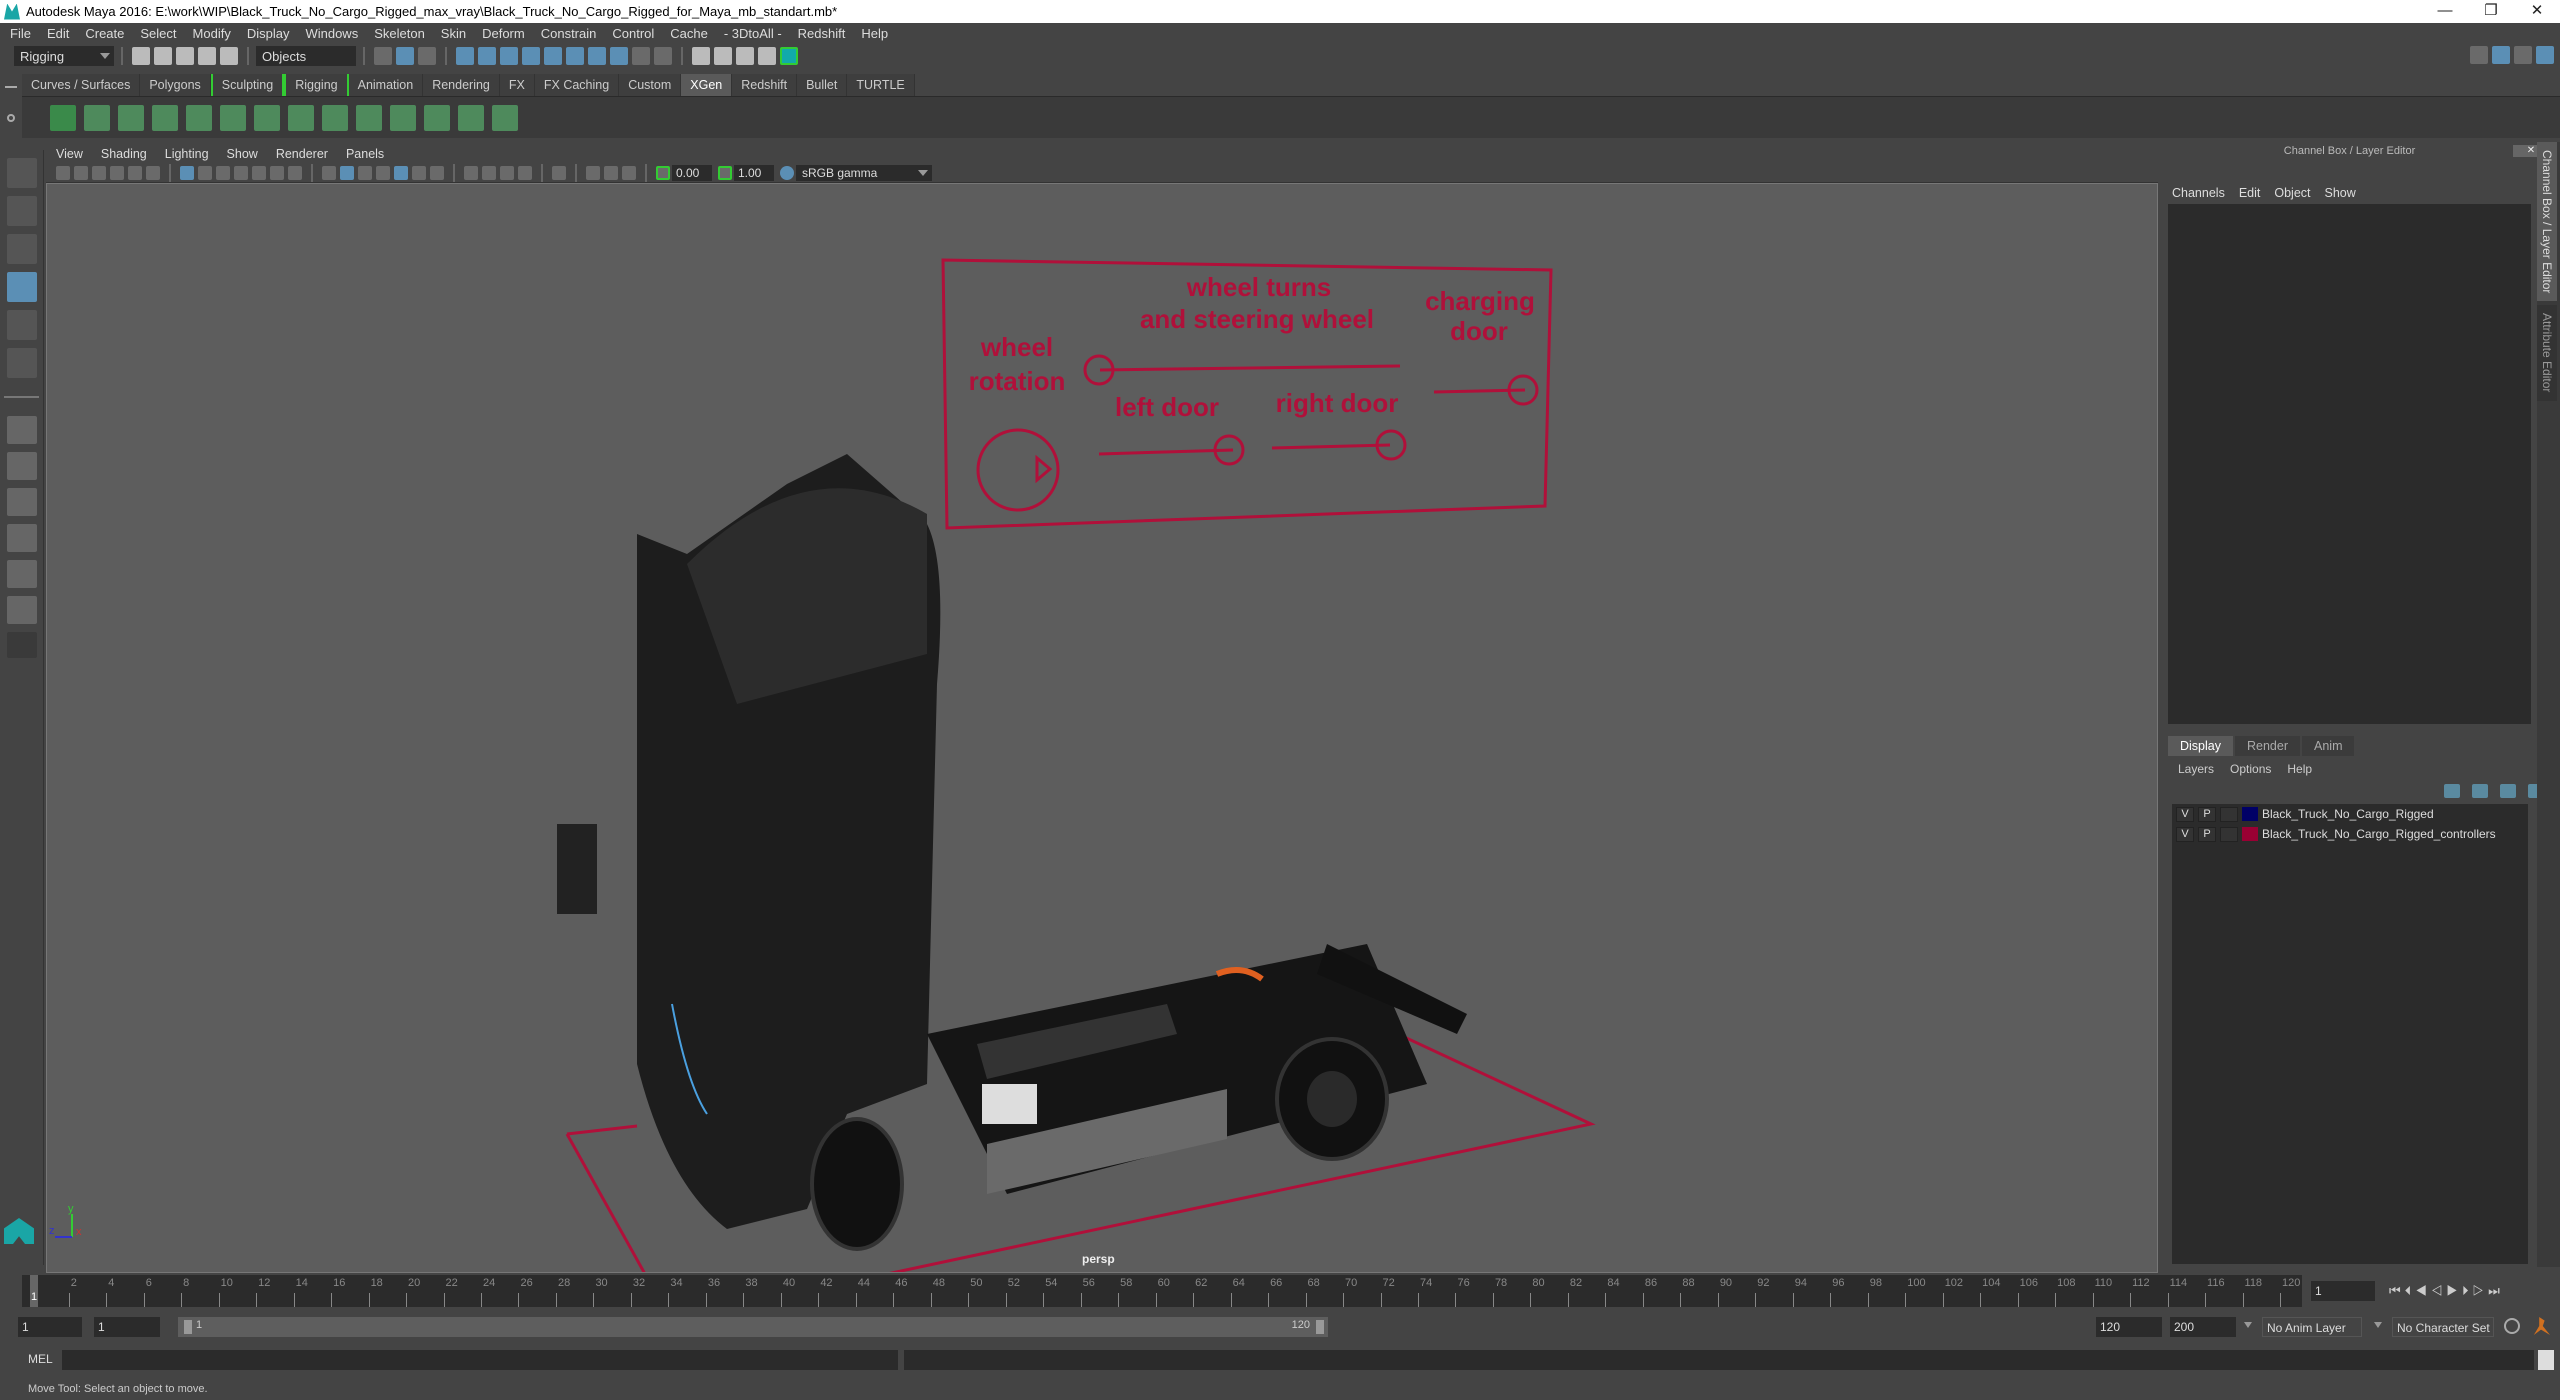 This screenshot has width=2560, height=1400. I want to click on character-set-chevron-icon, so click(2378, 1325).